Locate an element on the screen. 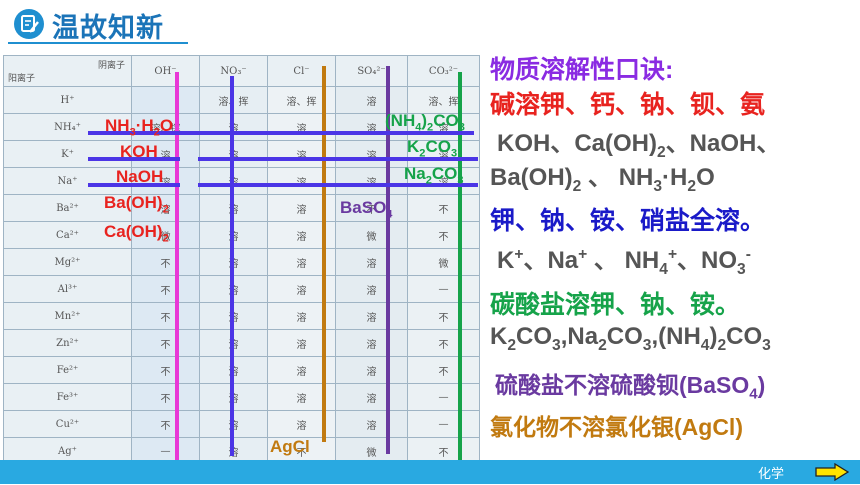 Image resolution: width=860 pixels, height=485 pixels. anion-header: SO₄²⁻ is located at coordinates (371, 71).